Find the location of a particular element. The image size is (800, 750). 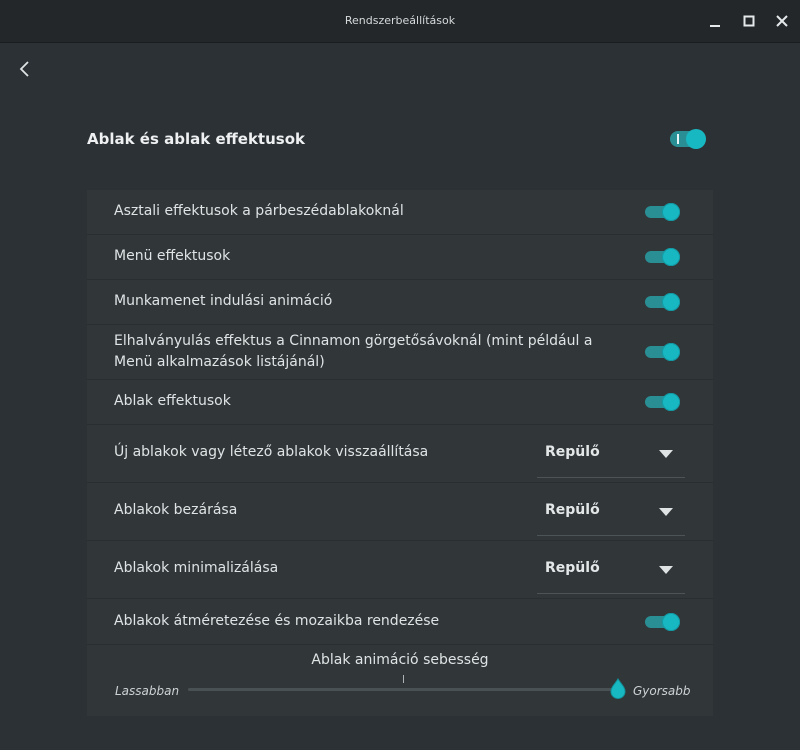

window-effects-toggle is located at coordinates (662, 402).